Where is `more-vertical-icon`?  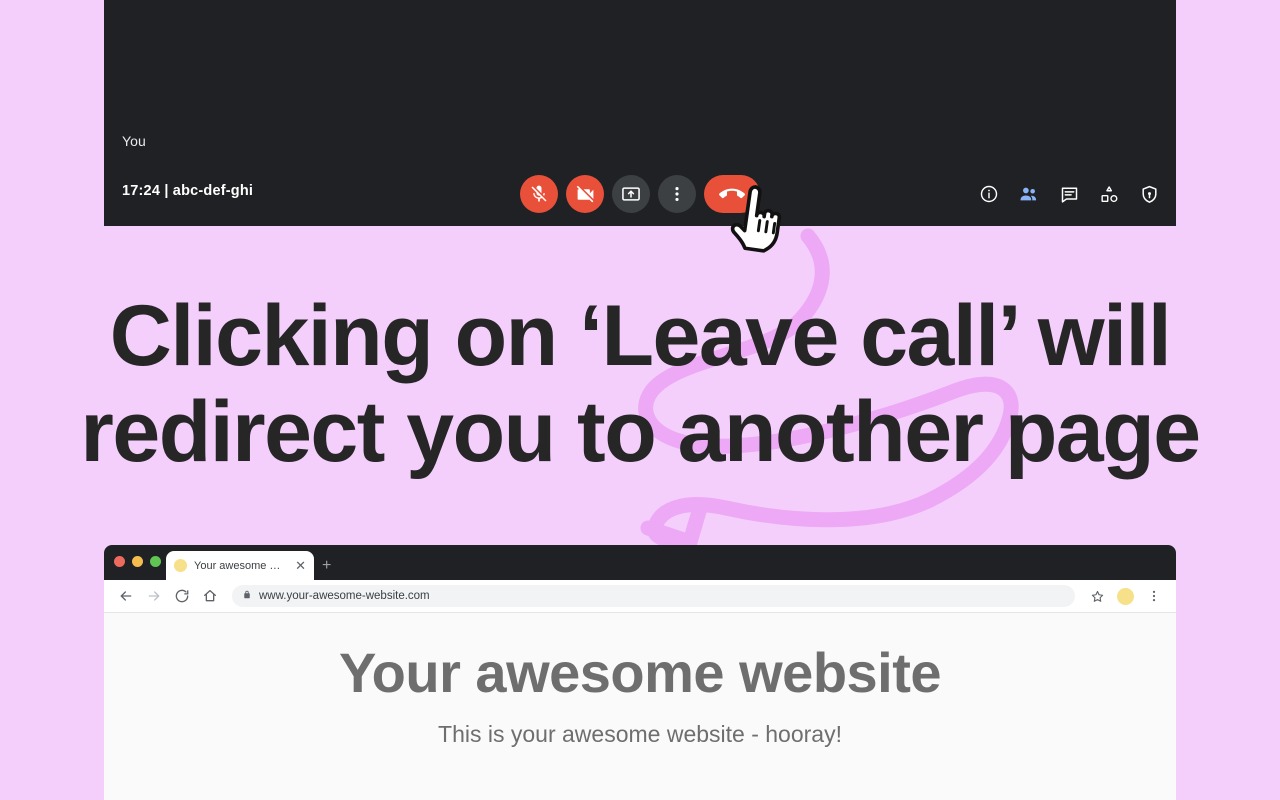
more-vertical-icon is located at coordinates (677, 194).